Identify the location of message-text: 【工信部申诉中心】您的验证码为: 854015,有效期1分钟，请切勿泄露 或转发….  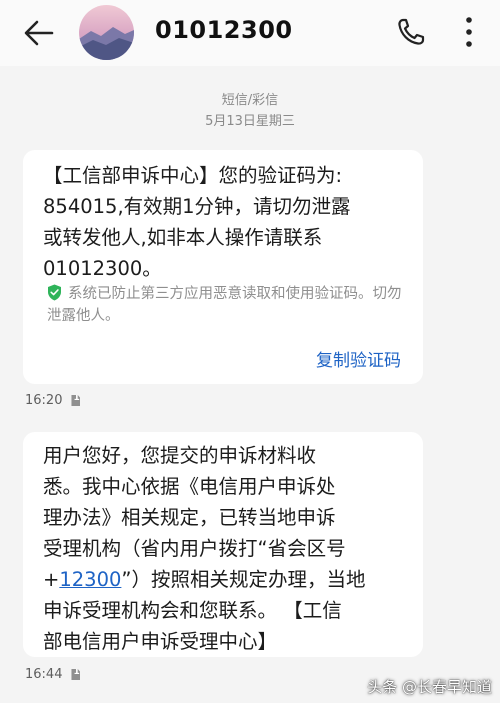
(197, 222).